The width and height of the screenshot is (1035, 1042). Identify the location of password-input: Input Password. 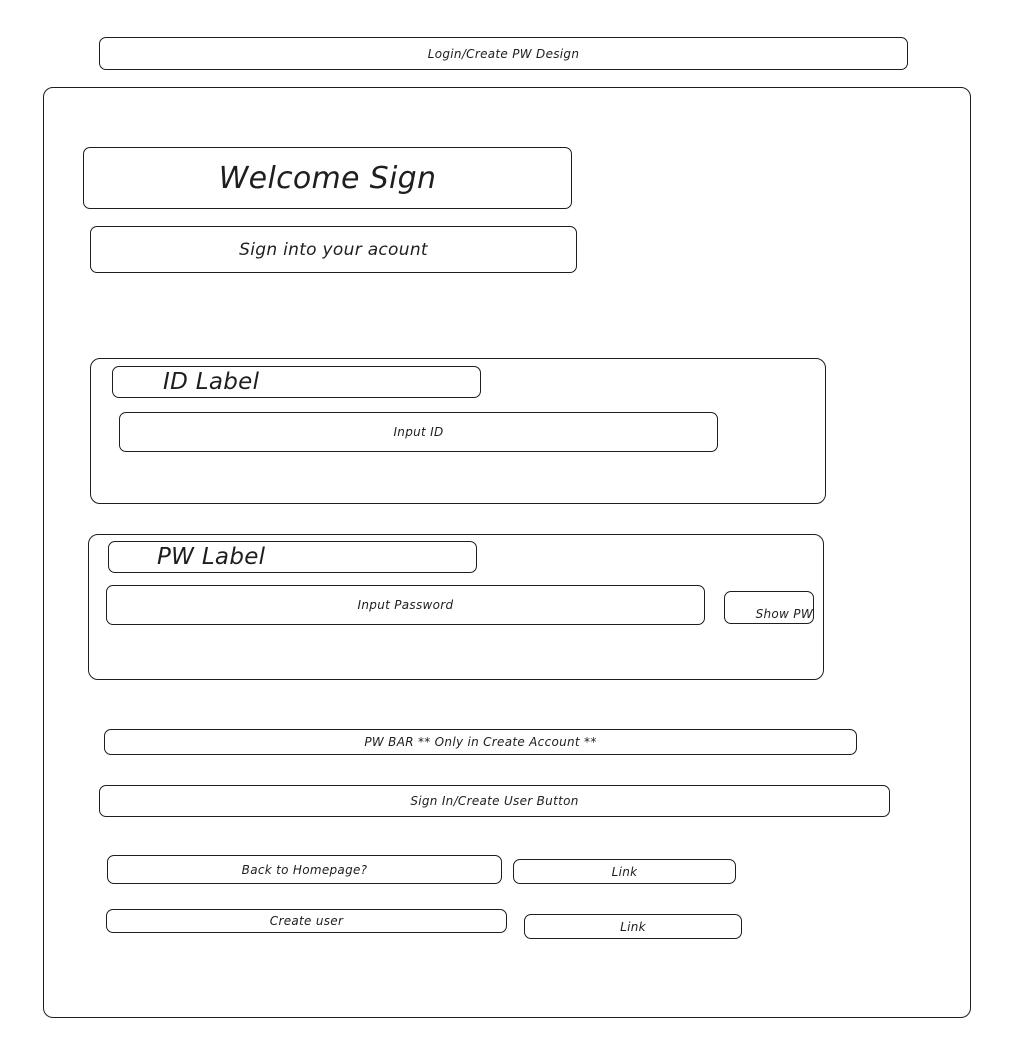
(405, 605).